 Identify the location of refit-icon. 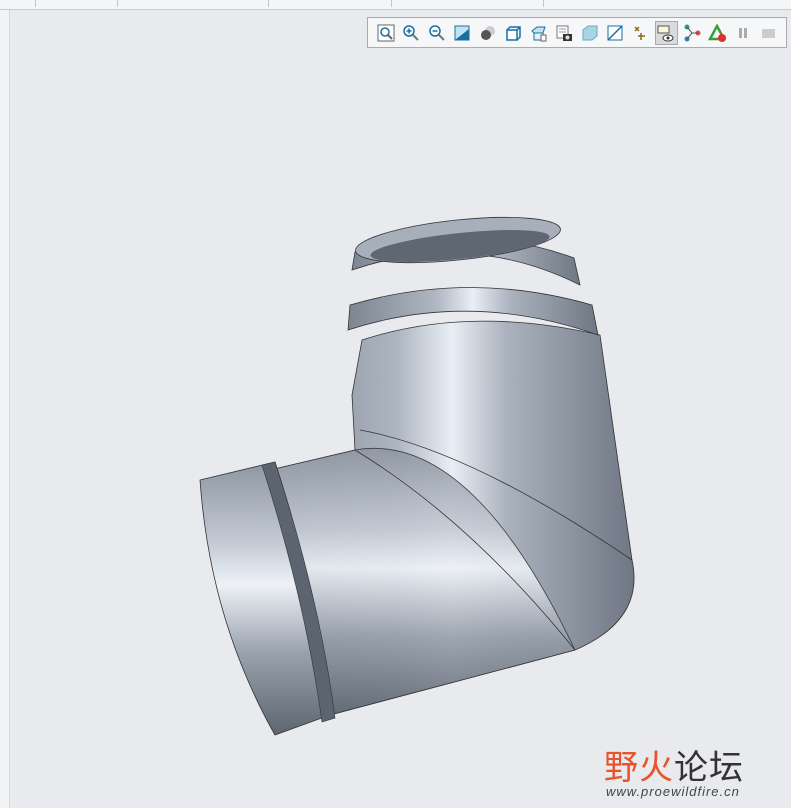
(386, 32).